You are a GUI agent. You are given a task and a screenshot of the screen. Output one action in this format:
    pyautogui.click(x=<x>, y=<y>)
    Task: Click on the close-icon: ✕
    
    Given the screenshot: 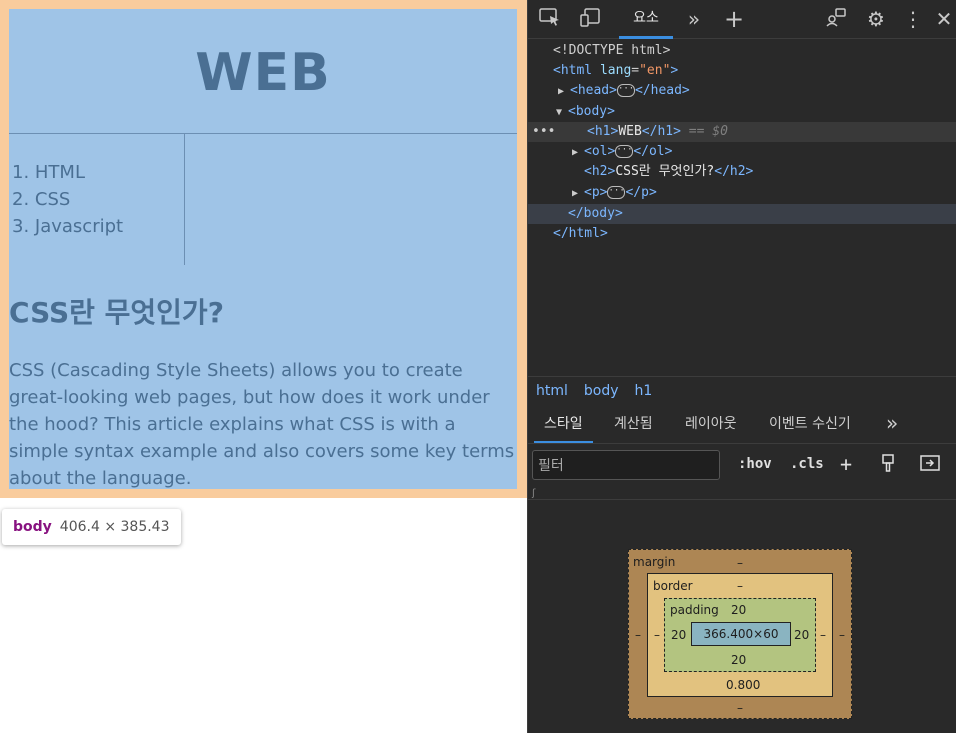 What is the action you would take?
    pyautogui.click(x=944, y=19)
    